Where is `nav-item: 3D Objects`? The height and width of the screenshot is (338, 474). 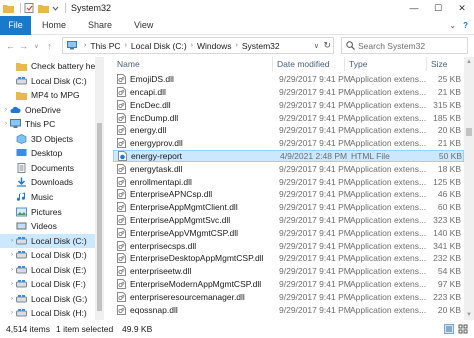 nav-item: 3D Objects is located at coordinates (47, 139).